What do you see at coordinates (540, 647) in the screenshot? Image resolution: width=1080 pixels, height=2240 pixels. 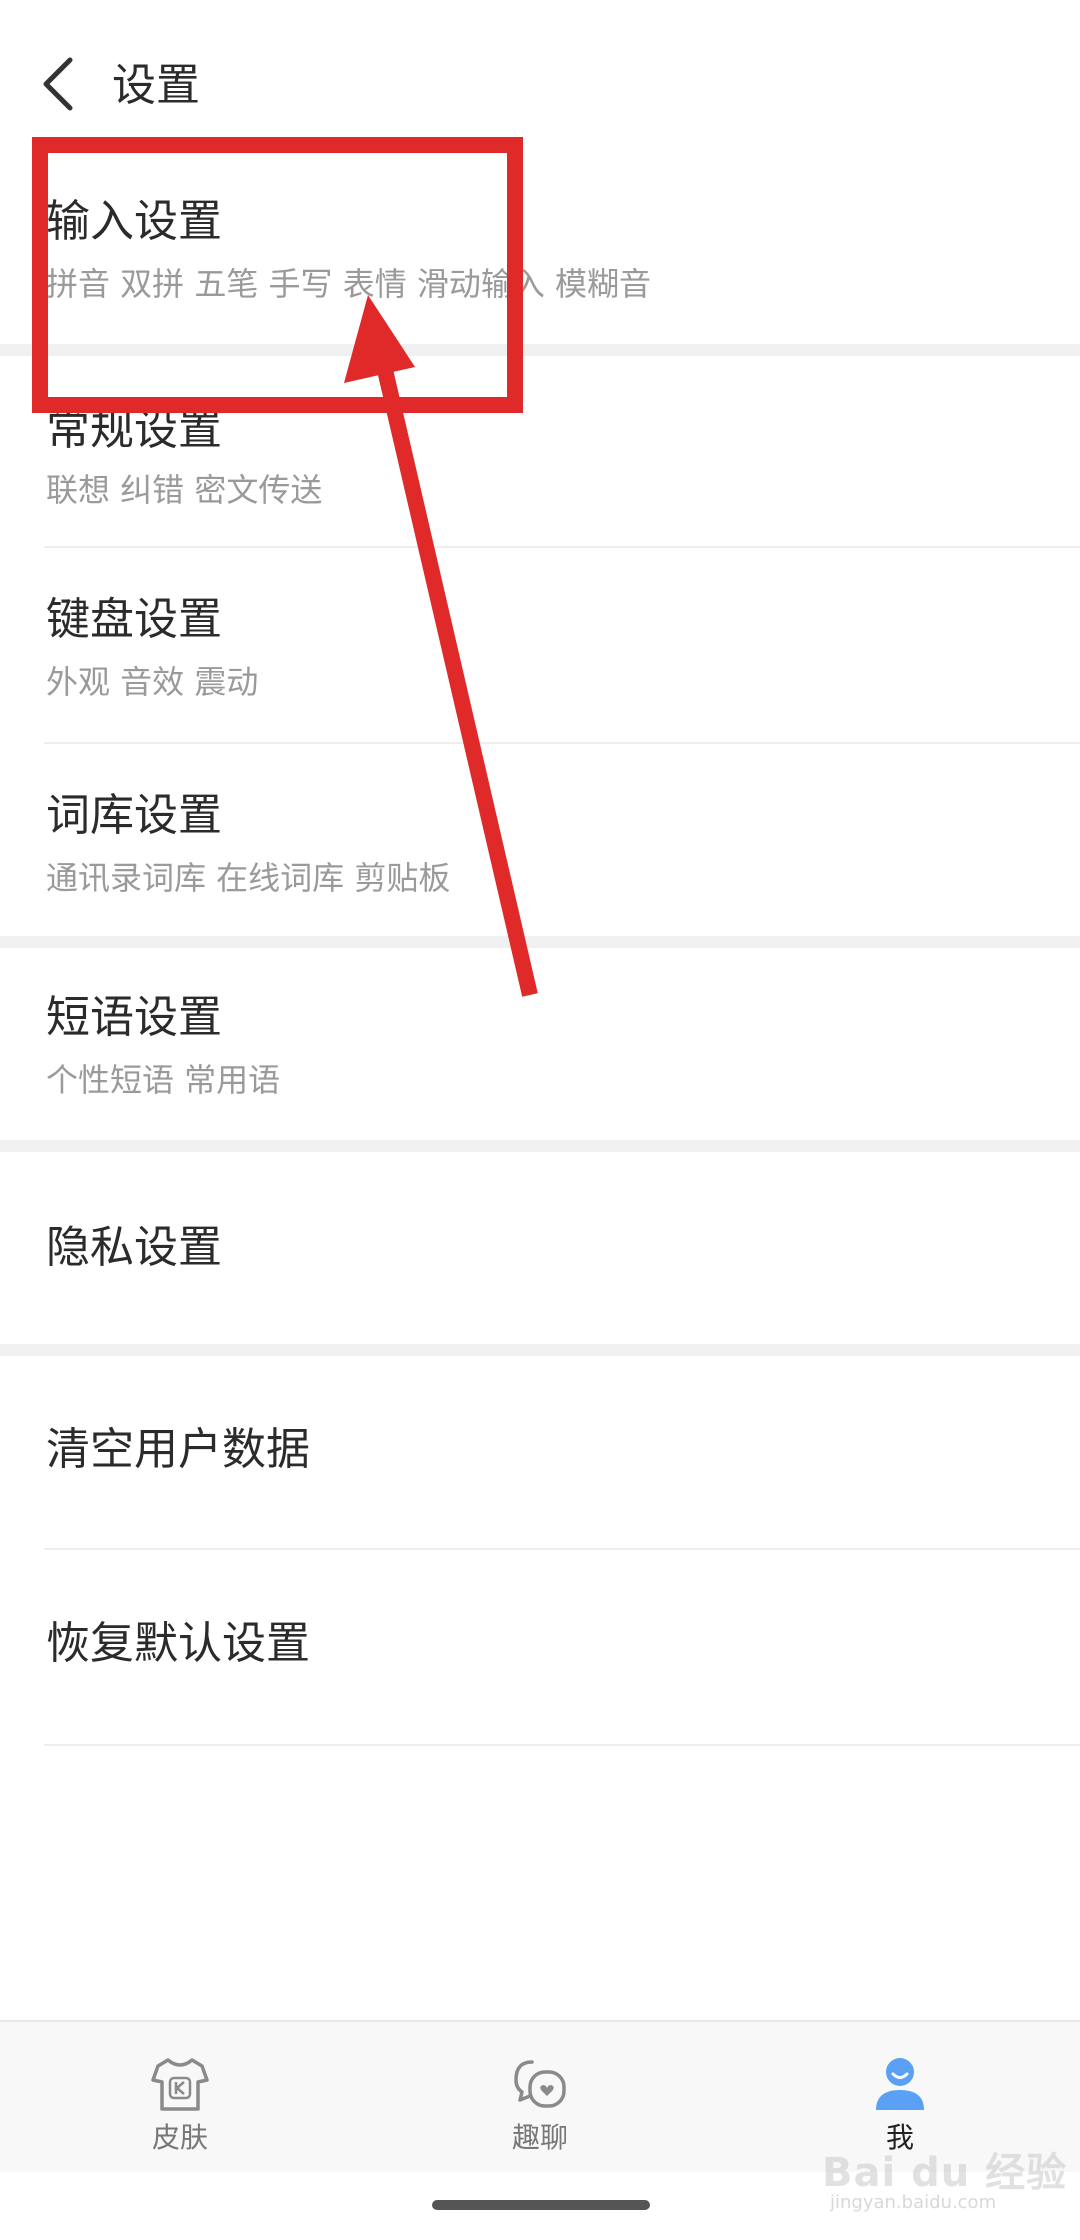 I see `settings-item-keyboard: 键盘设置 外观 音效 震动` at bounding box center [540, 647].